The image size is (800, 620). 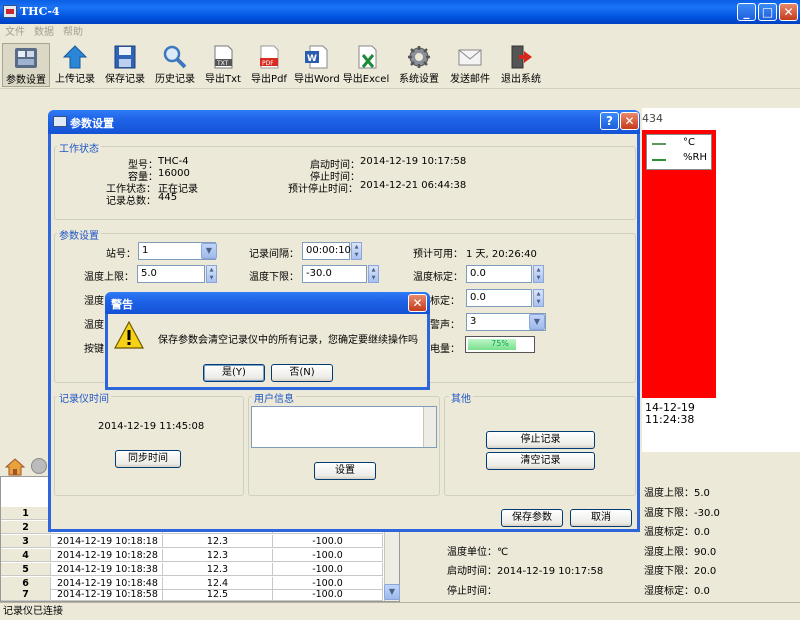 I want to click on chart-legend: °C %RH, so click(x=679, y=152).